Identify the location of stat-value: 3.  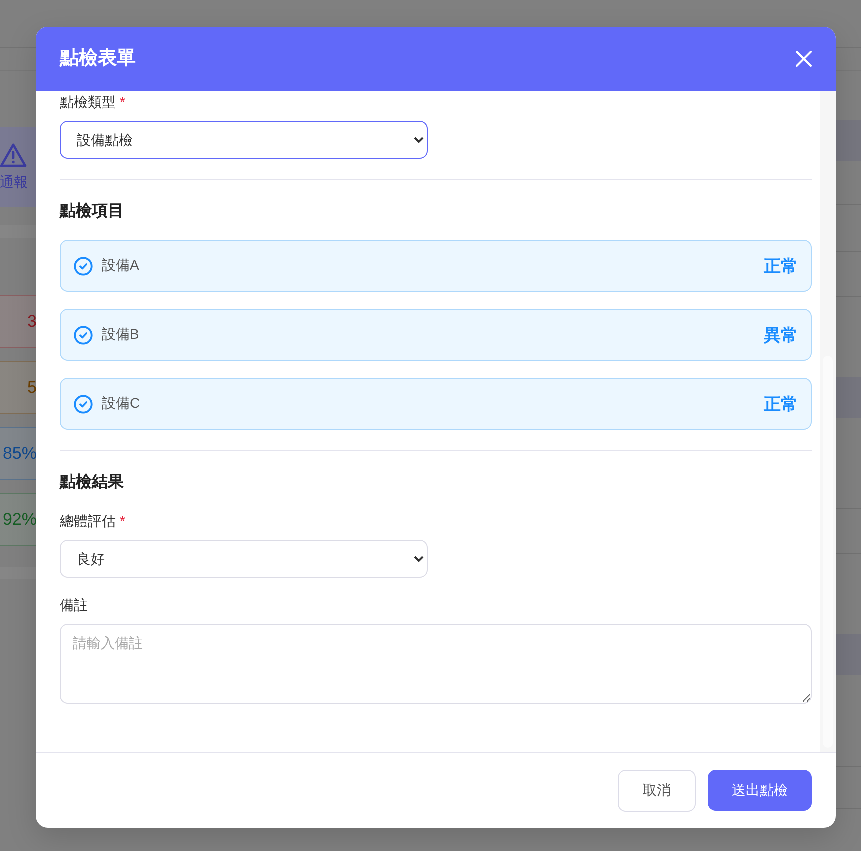
(32, 321).